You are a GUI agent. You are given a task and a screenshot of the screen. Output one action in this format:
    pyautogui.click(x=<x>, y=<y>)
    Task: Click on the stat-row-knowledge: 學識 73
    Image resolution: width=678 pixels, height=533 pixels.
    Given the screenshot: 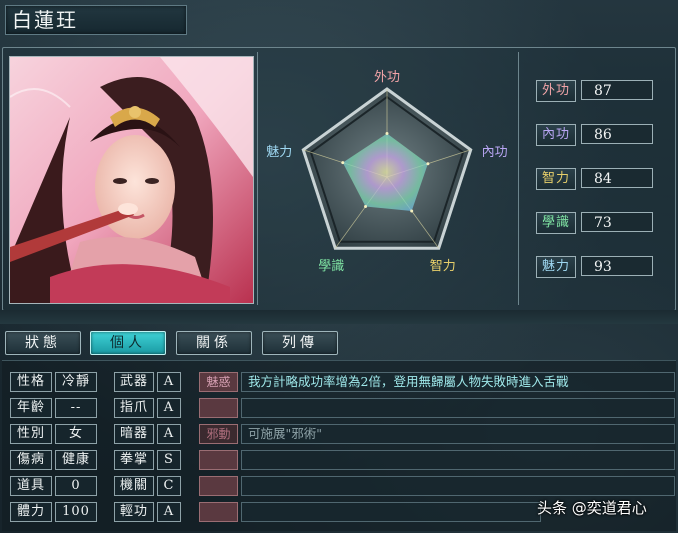 What is the action you would take?
    pyautogui.click(x=596, y=223)
    